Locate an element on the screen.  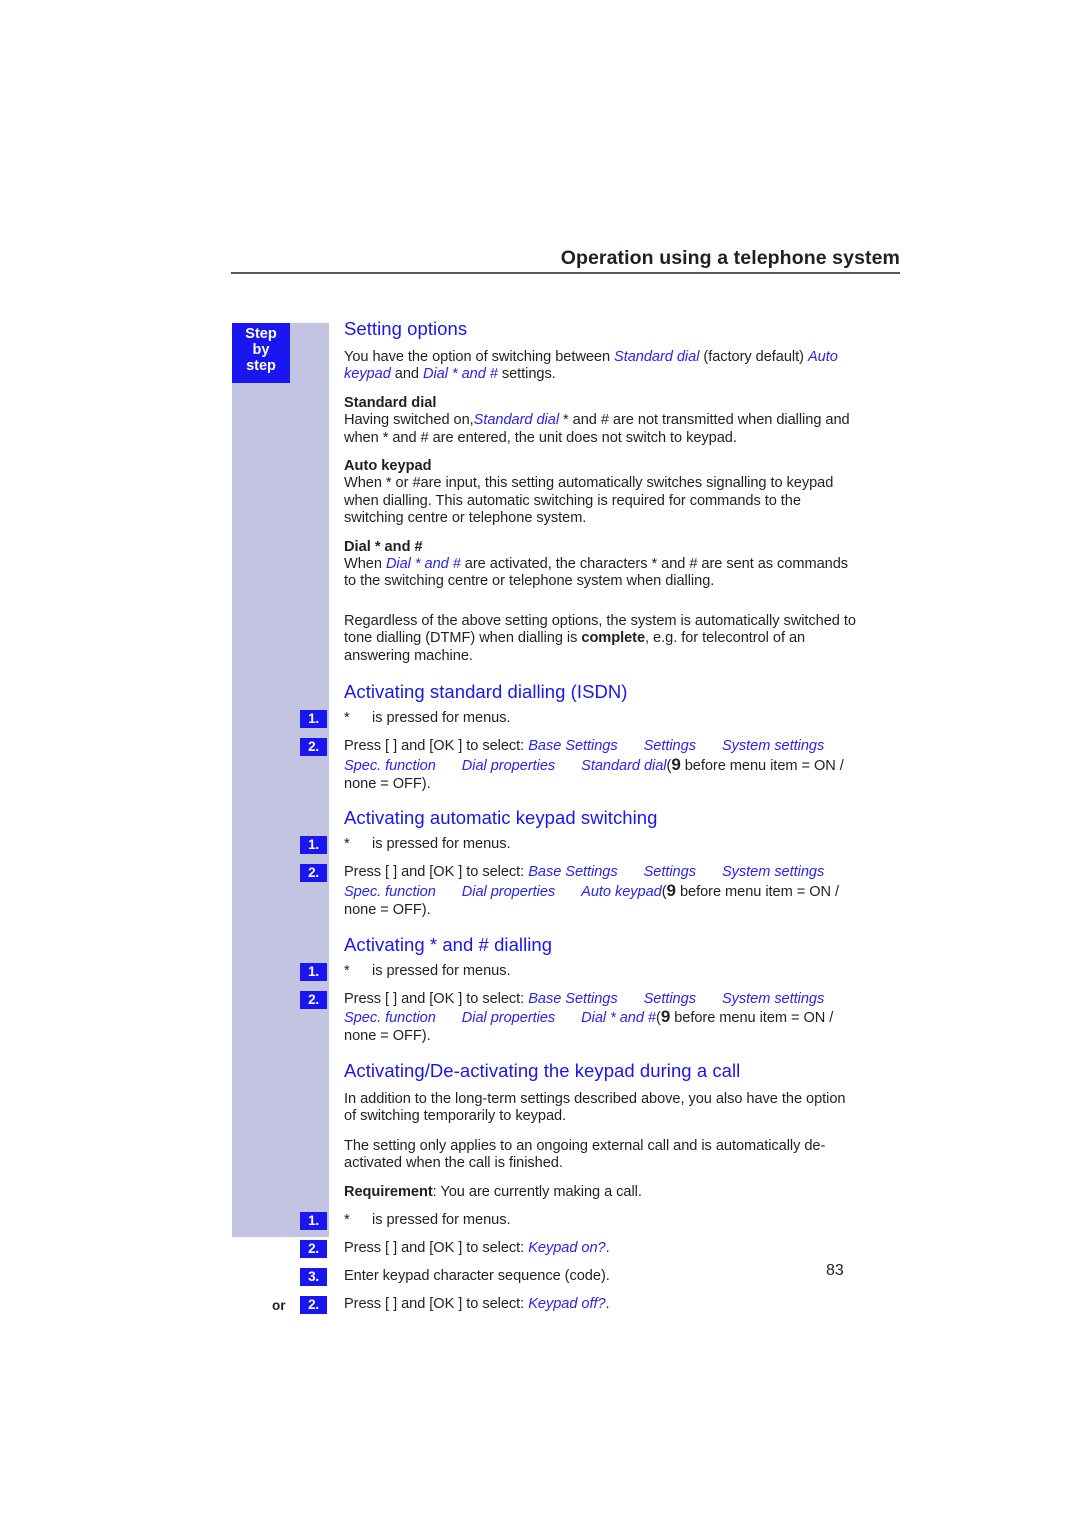
badge-line-1: Step is located at coordinates (261, 334).